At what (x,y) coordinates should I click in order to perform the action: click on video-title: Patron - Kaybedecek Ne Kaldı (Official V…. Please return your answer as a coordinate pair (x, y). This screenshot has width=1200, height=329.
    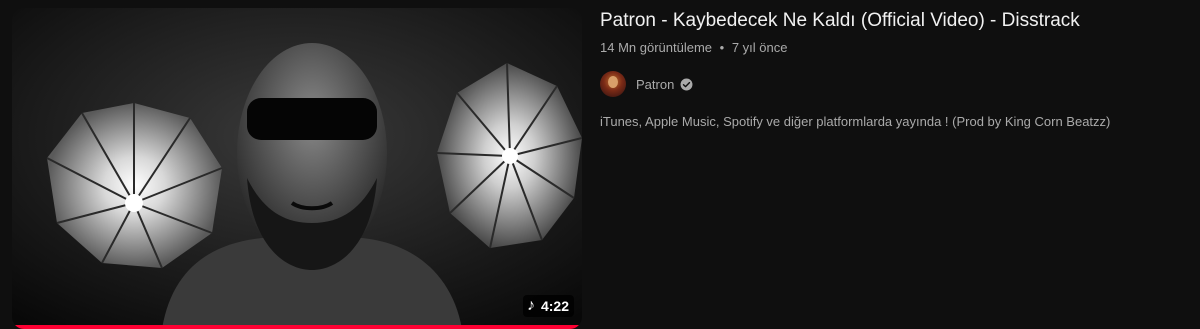
    Looking at the image, I should click on (895, 21).